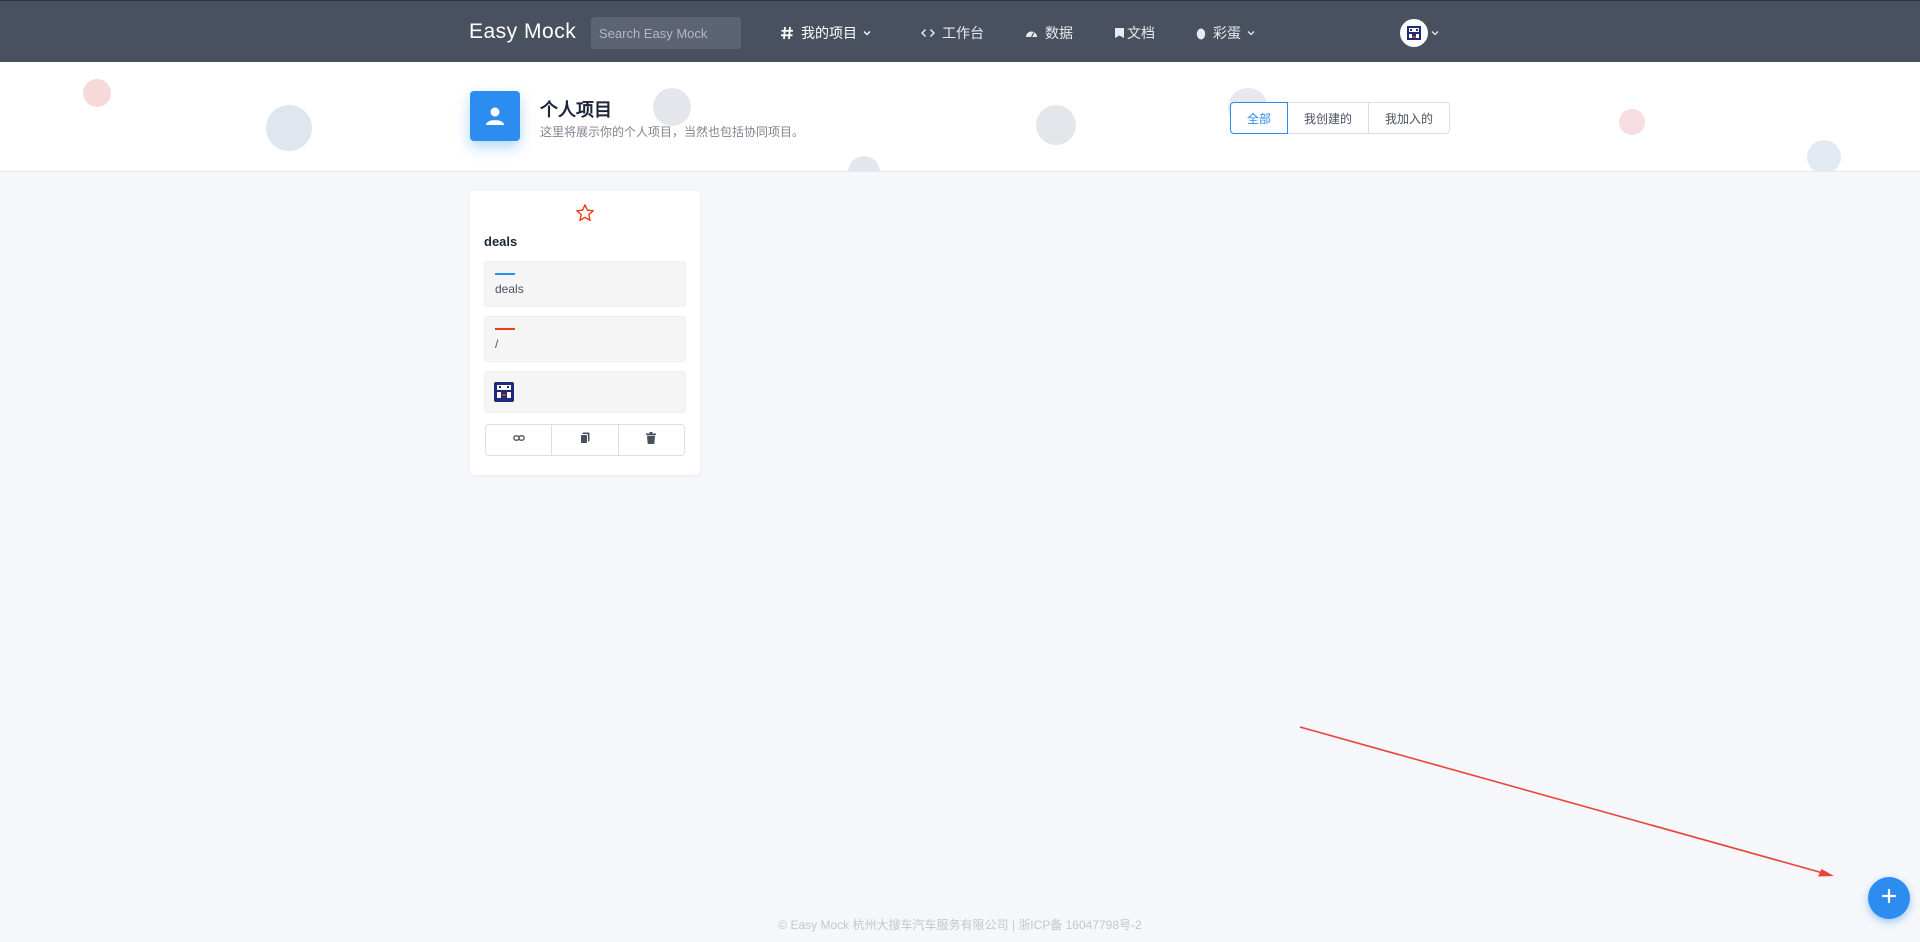 The width and height of the screenshot is (1920, 942). What do you see at coordinates (1259, 118) in the screenshot?
I see `filter-all-button: 全部` at bounding box center [1259, 118].